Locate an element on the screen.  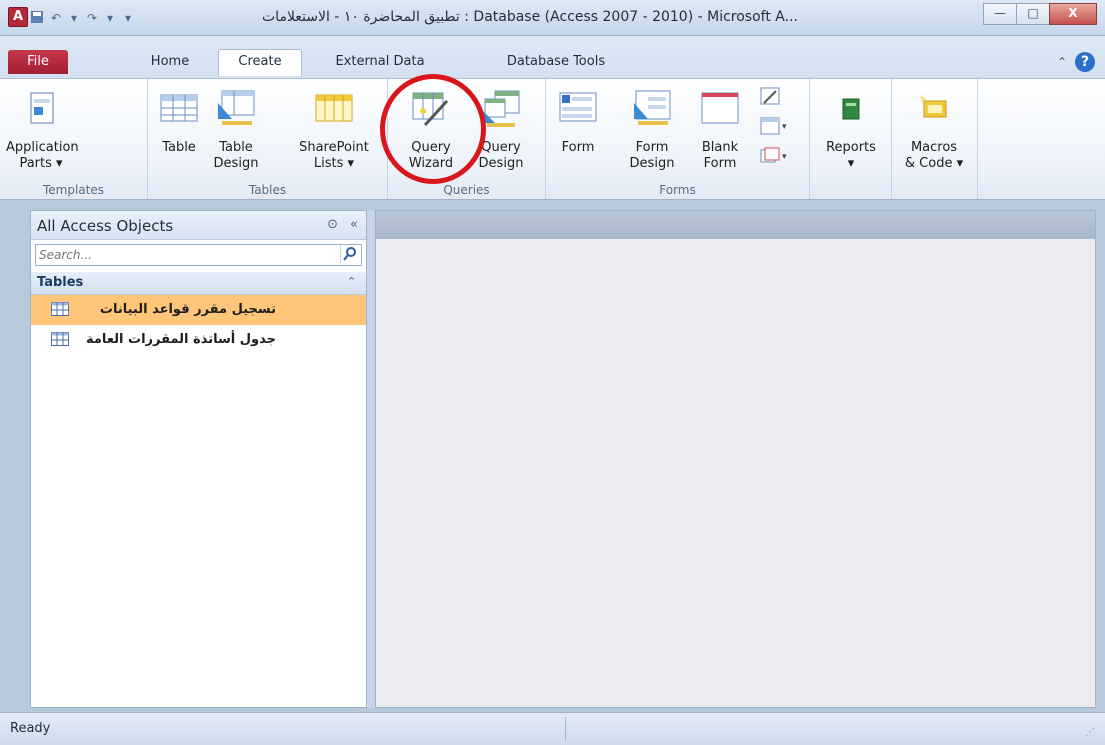
group-label-tables: Tables is located at coordinates (267, 190).